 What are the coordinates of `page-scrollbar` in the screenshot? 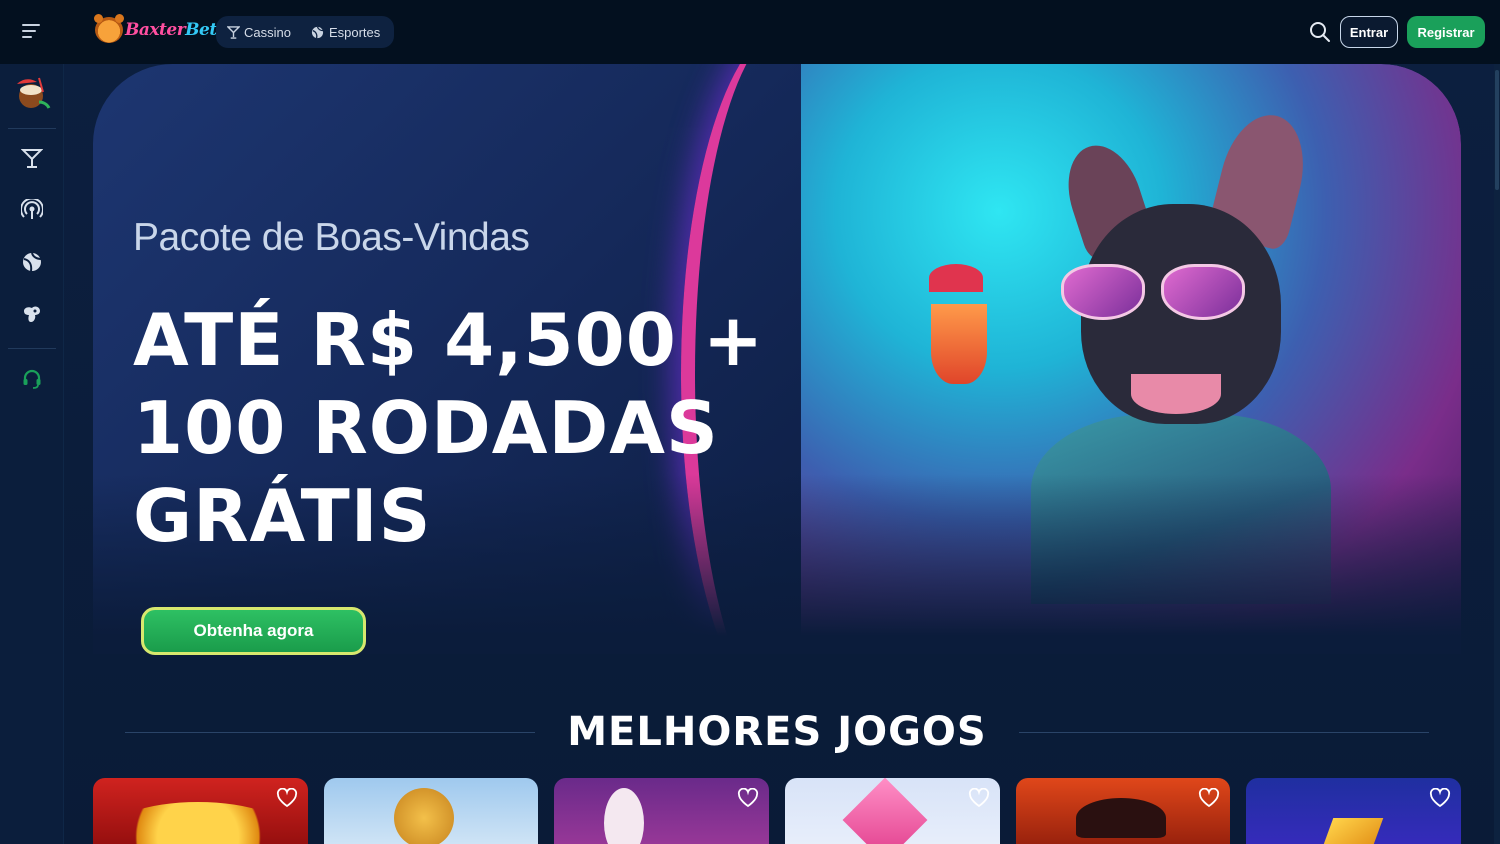 It's located at (1497, 454).